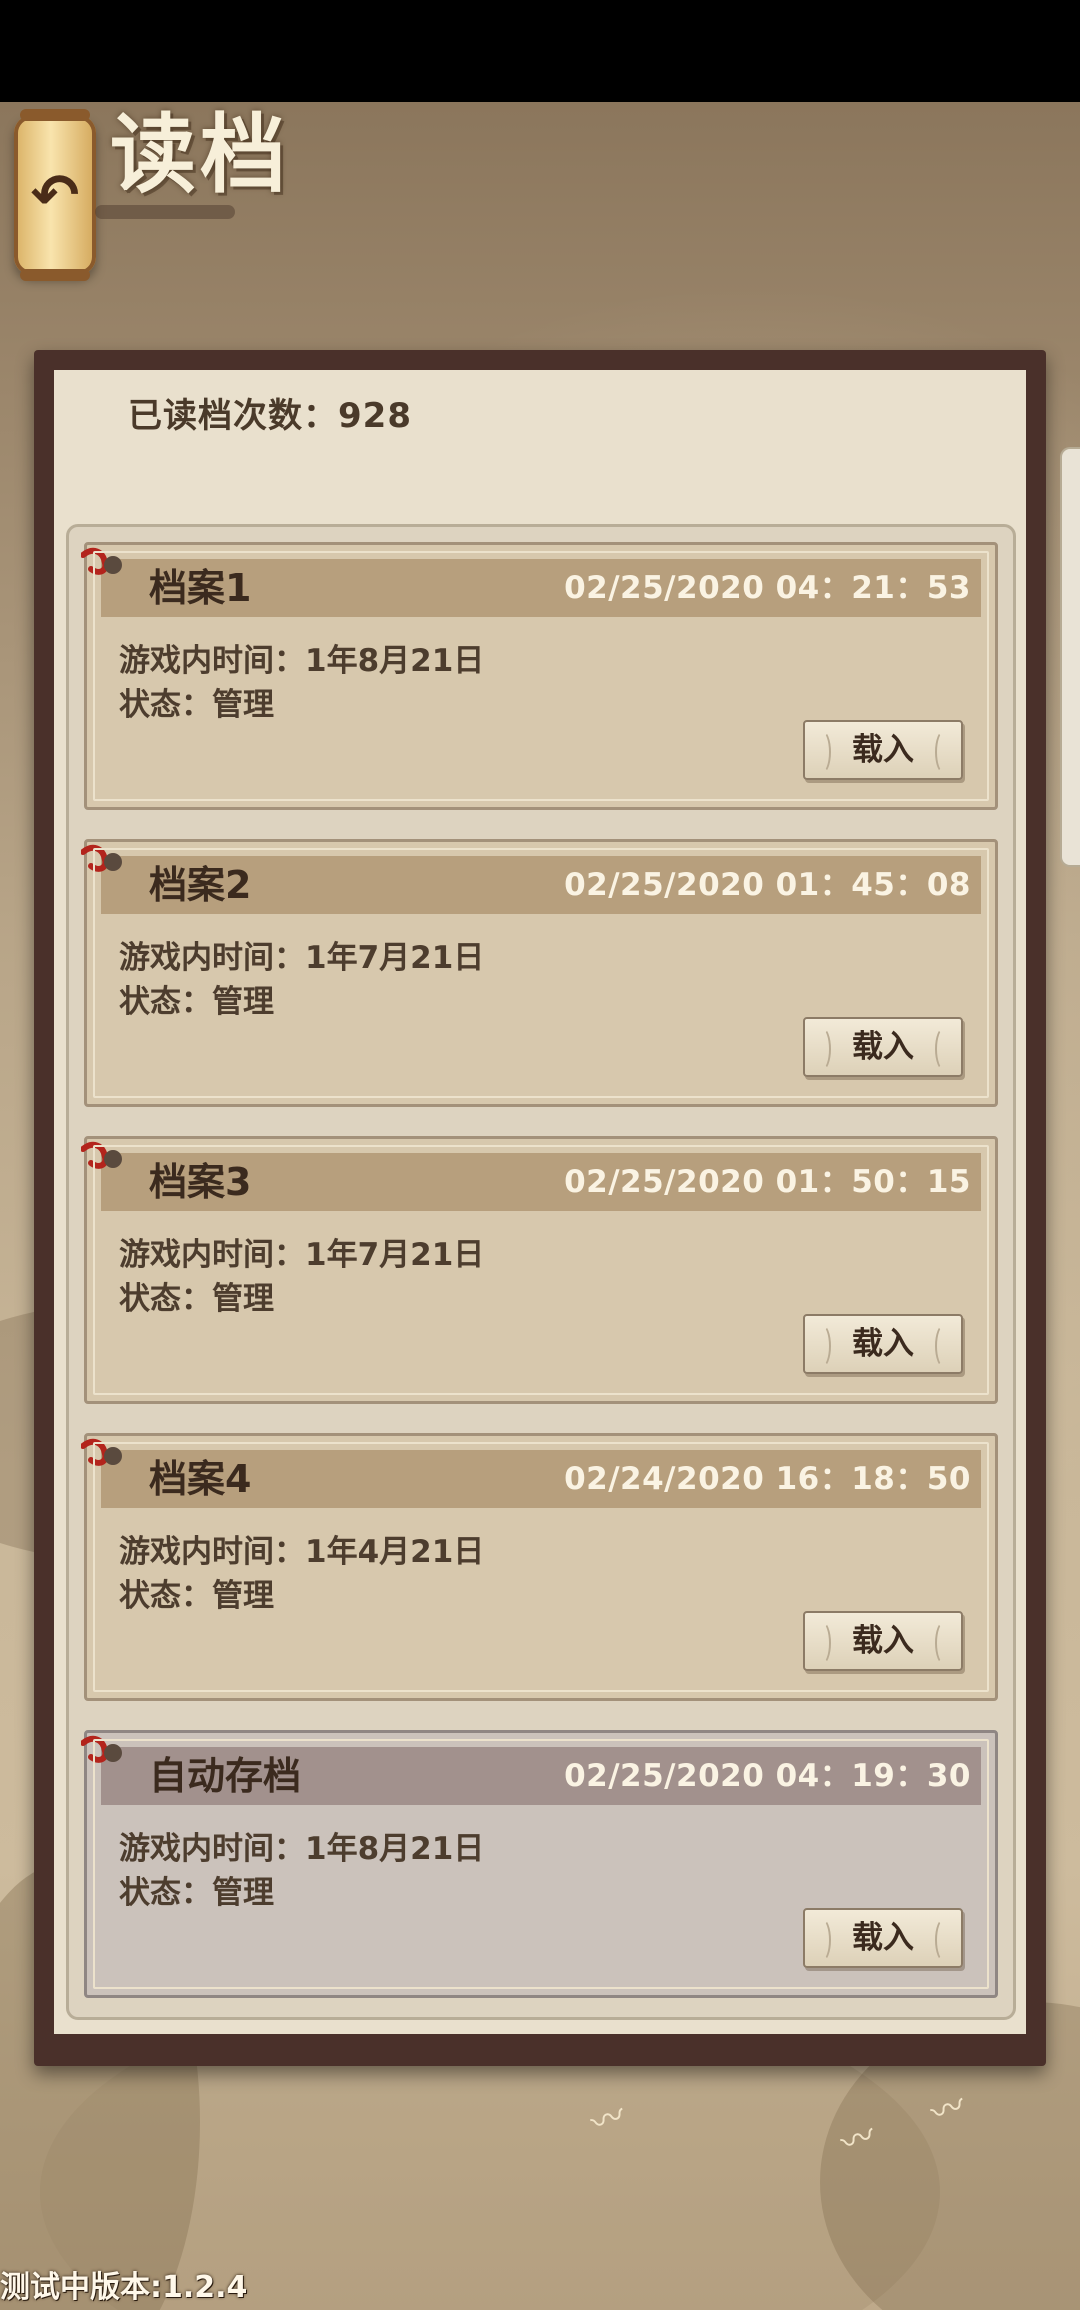 The height and width of the screenshot is (2310, 1080). I want to click on save-slot-header: 档案3 02/25/2020 01：50：15, so click(541, 1182).